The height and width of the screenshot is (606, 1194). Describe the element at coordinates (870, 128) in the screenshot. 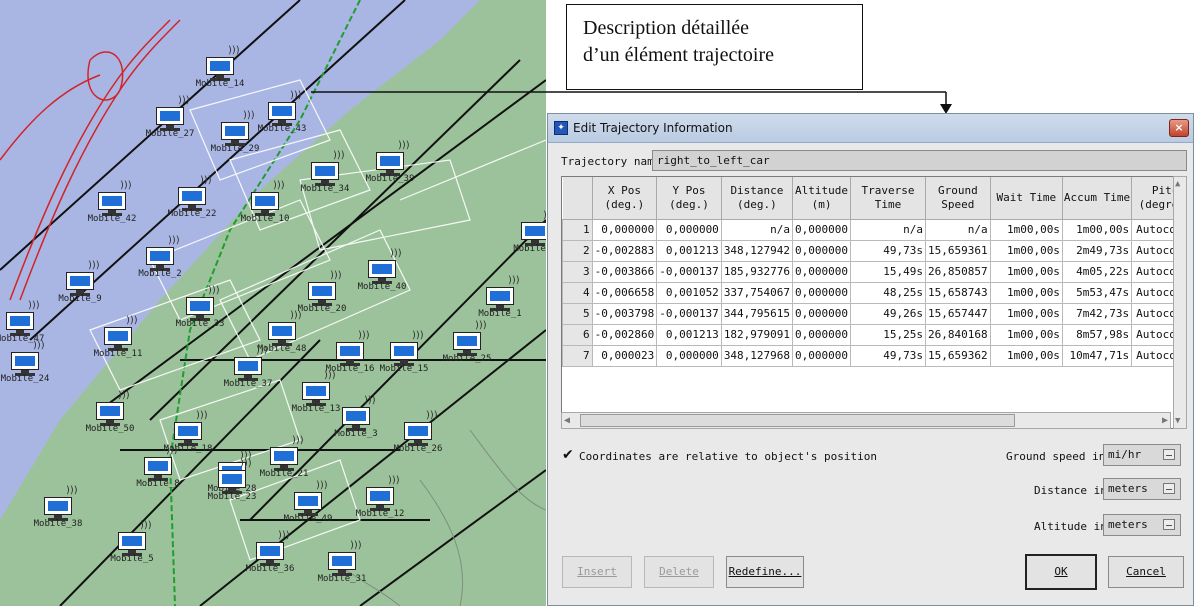

I see `dialog-titlebar: ✦ Edit Trajectory Information ×` at that location.